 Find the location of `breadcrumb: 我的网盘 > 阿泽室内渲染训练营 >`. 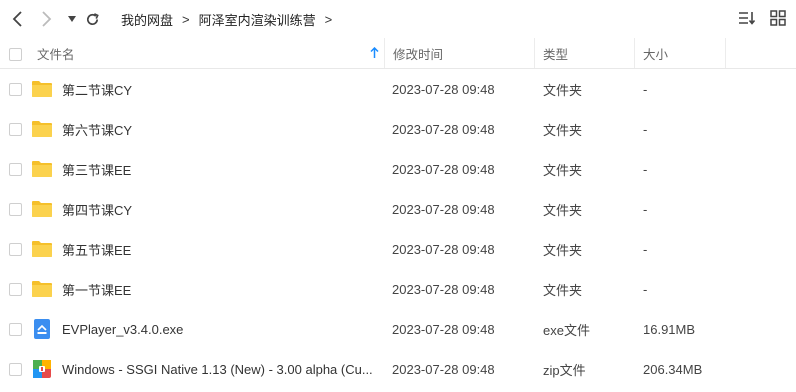

breadcrumb: 我的网盘 > 阿泽室内渲染训练营 > is located at coordinates (231, 19).